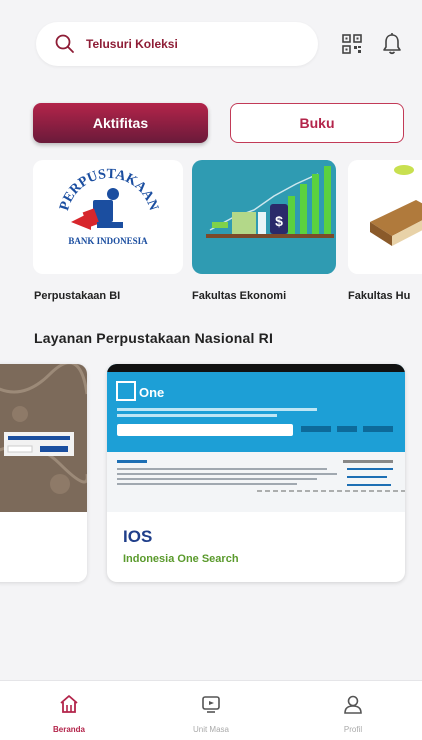 This screenshot has width=422, height=740. Describe the element at coordinates (132, 44) in the screenshot. I see `search-placeholder: Telusuri Koleksi` at that location.